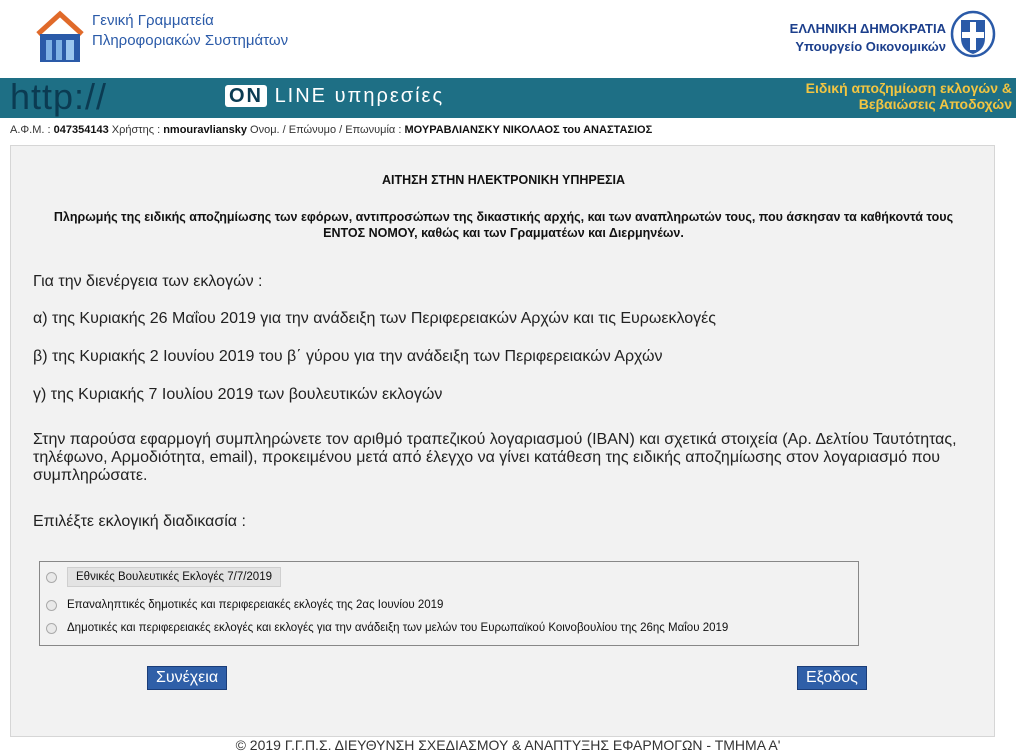  Describe the element at coordinates (935, 104) in the screenshot. I see `service-title-line2: Βεβαιώσεις Αποδοχών` at that location.